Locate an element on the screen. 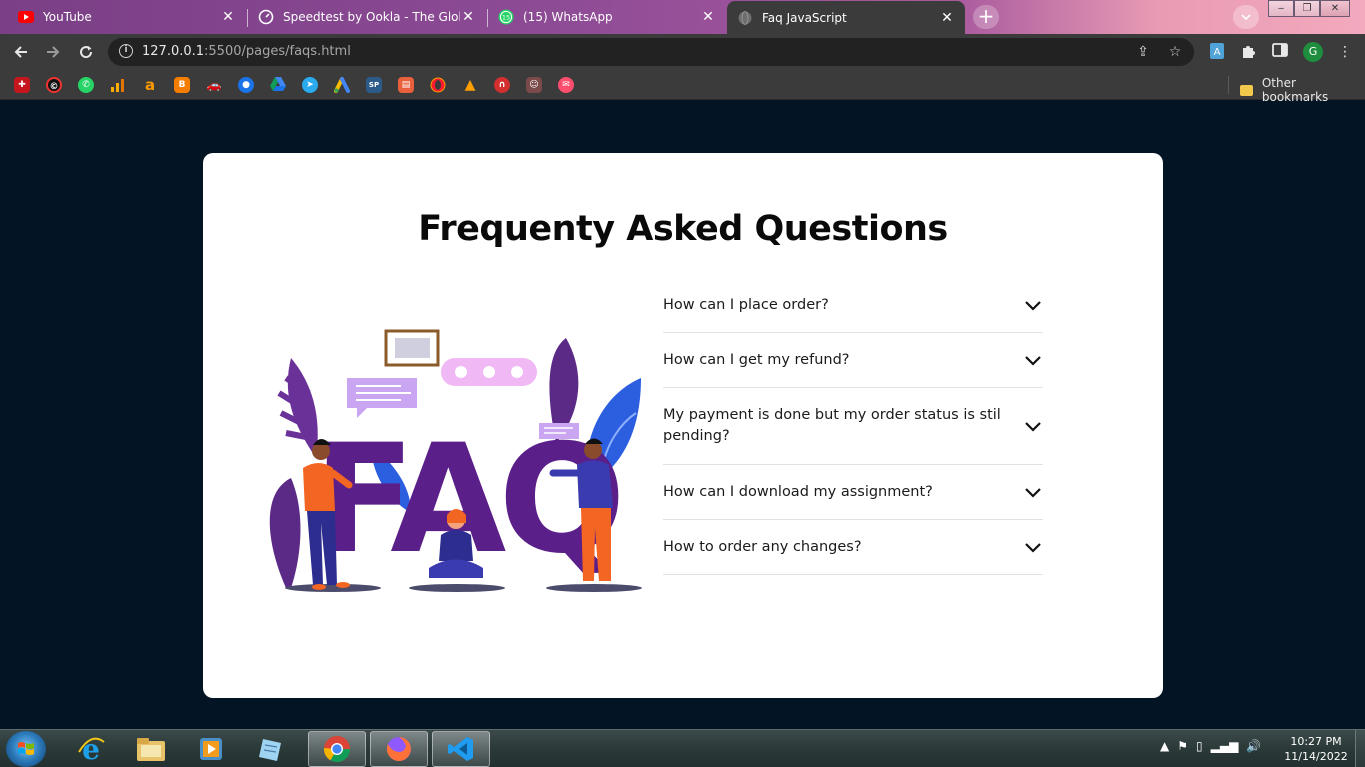 This screenshot has height=767, width=1365. avatar-icon: ☺ is located at coordinates (534, 85).